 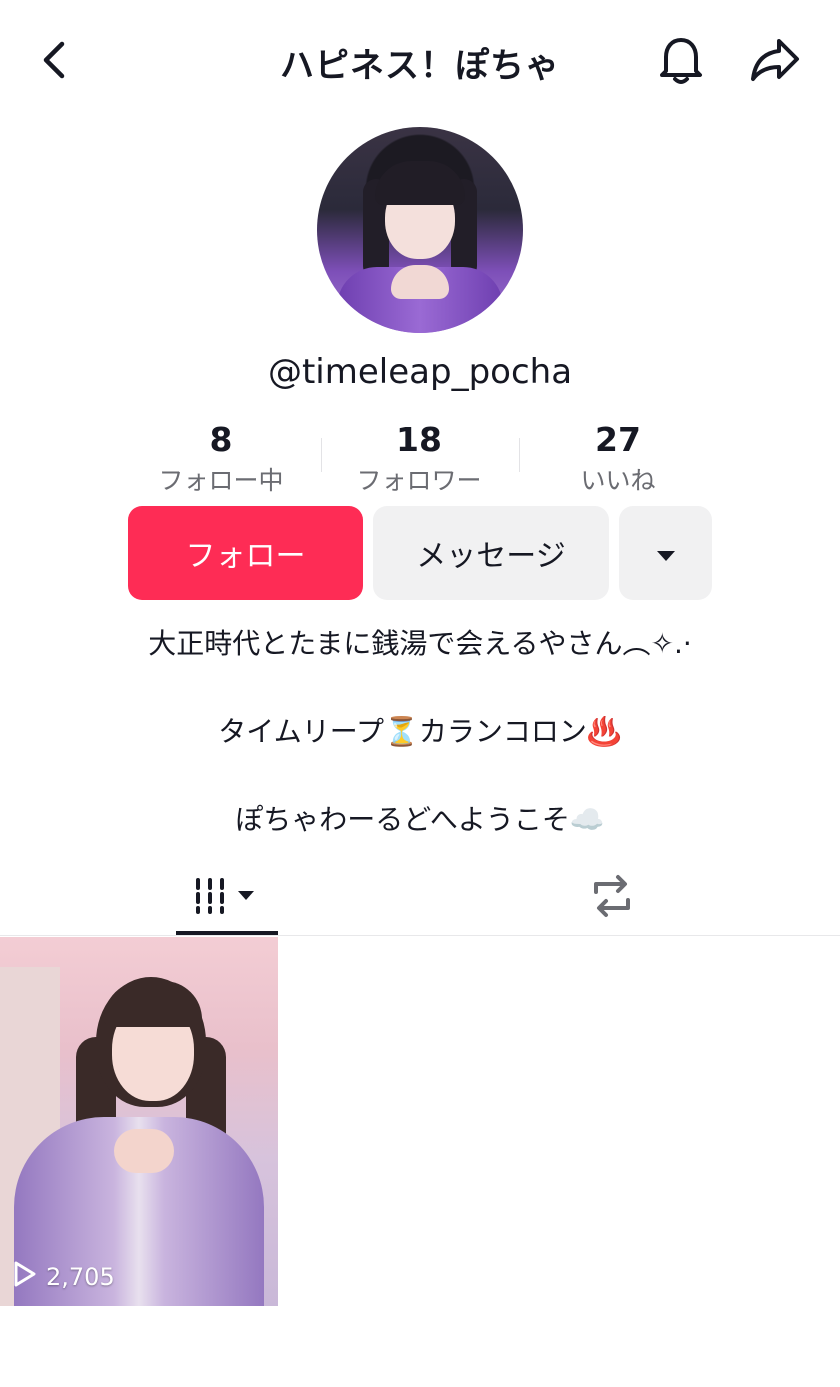 I want to click on stat-likes: 27 いいね, so click(x=618, y=459).